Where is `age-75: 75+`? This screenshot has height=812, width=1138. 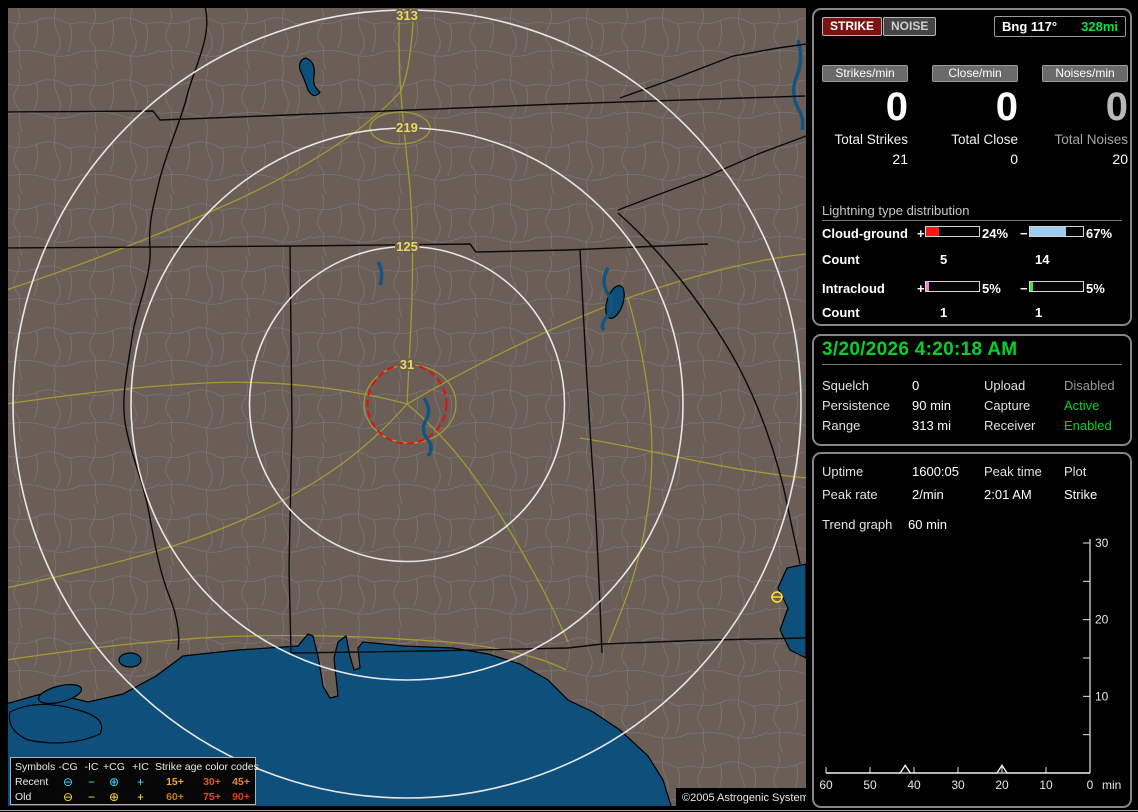 age-75: 75+ is located at coordinates (212, 796).